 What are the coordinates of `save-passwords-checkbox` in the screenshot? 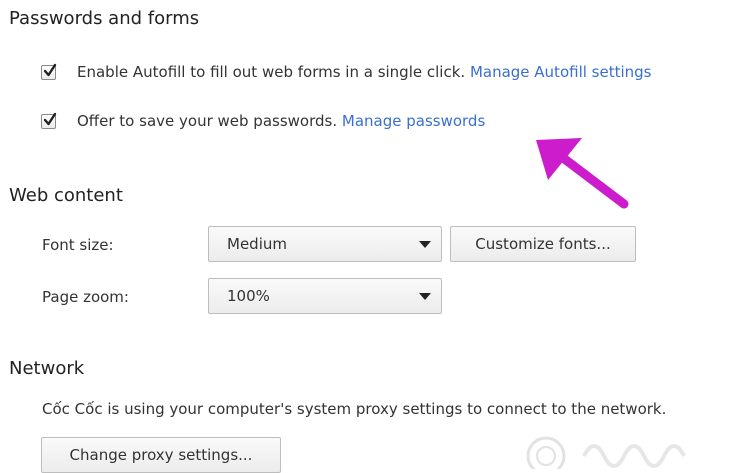 It's located at (49, 120).